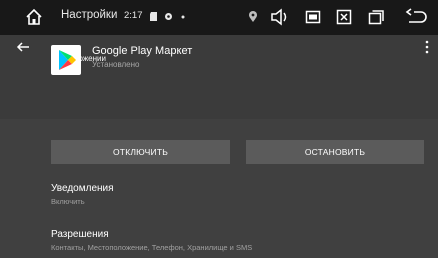 This screenshot has height=258, width=438. I want to click on permissions-title: Разрешения, so click(80, 234).